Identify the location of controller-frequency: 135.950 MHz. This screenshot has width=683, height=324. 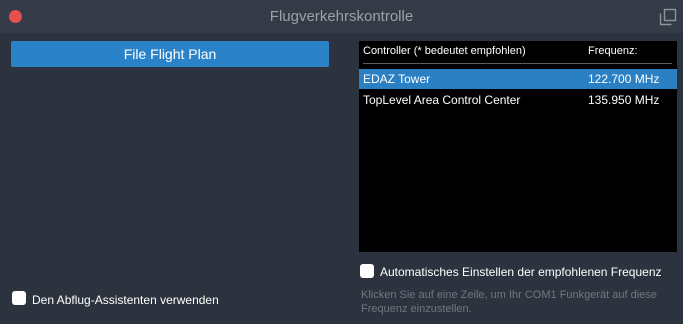
(624, 100).